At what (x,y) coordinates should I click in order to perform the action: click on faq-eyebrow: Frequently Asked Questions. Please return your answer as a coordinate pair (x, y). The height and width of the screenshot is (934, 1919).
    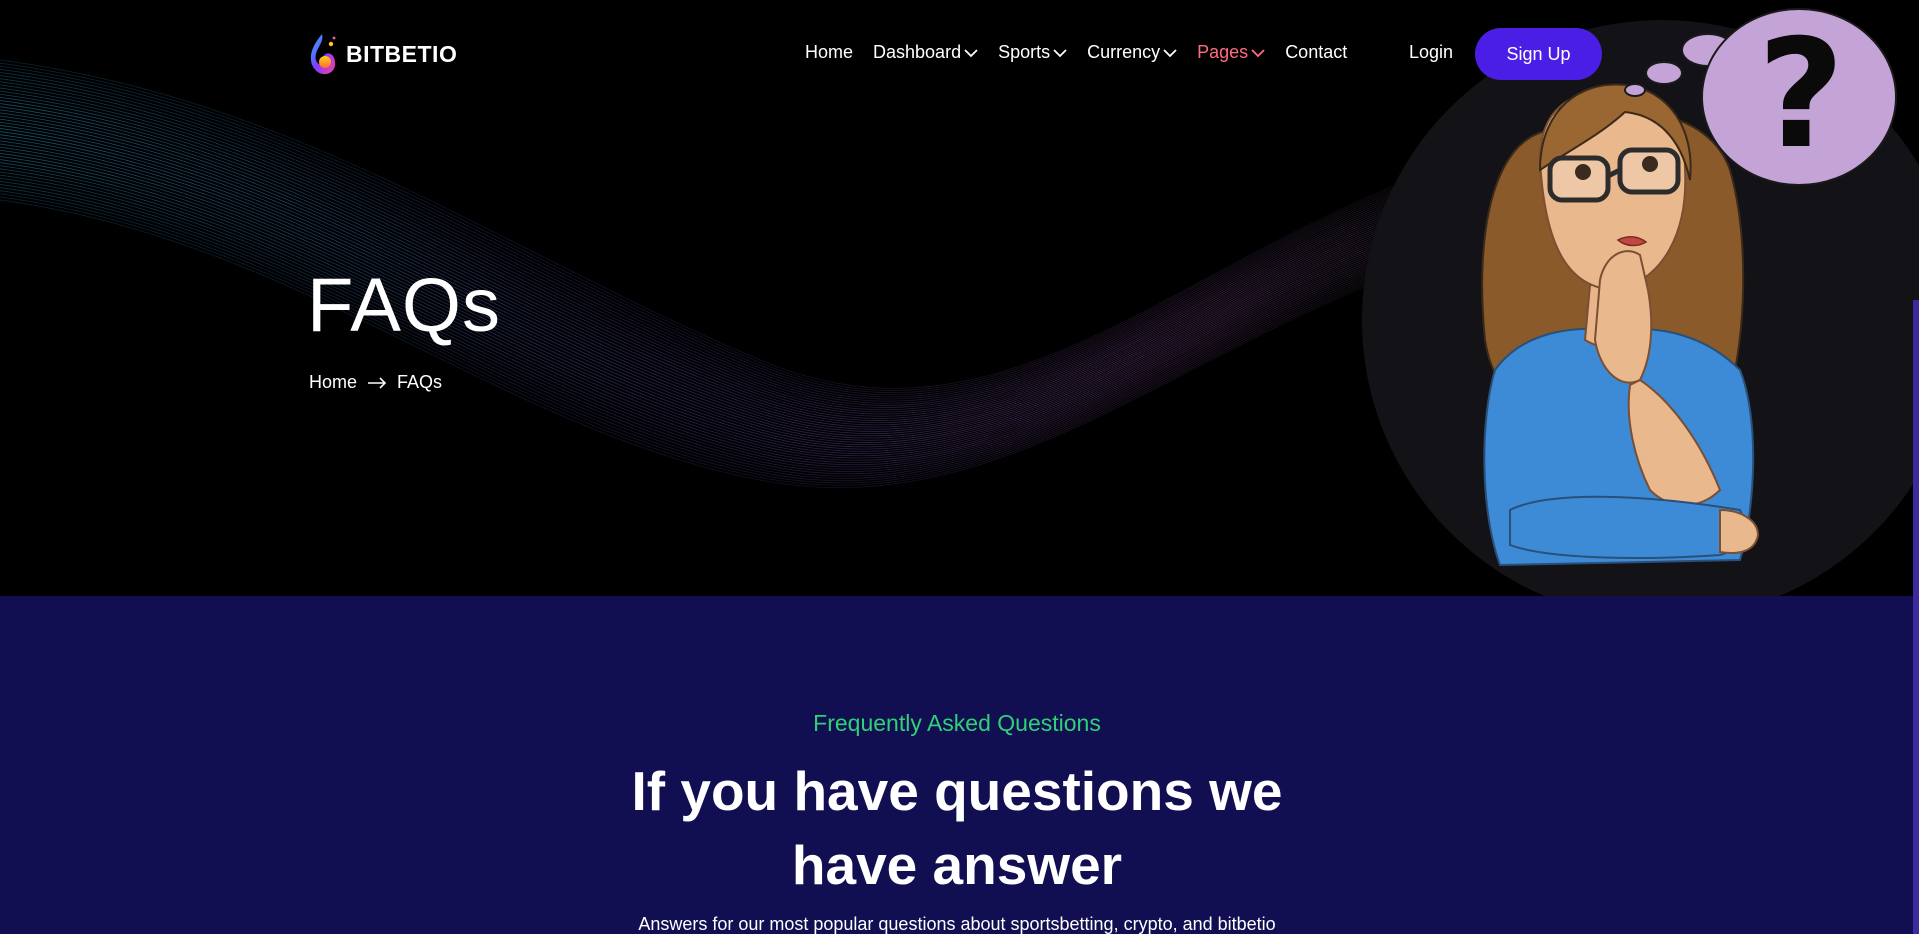
    Looking at the image, I should click on (957, 723).